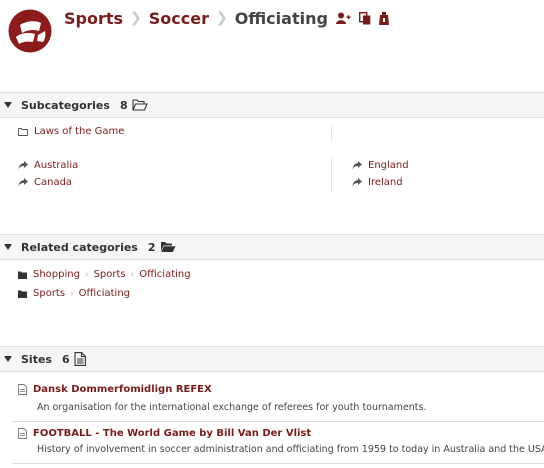 The image size is (544, 468). I want to click on page-title: Officiating, so click(281, 18).